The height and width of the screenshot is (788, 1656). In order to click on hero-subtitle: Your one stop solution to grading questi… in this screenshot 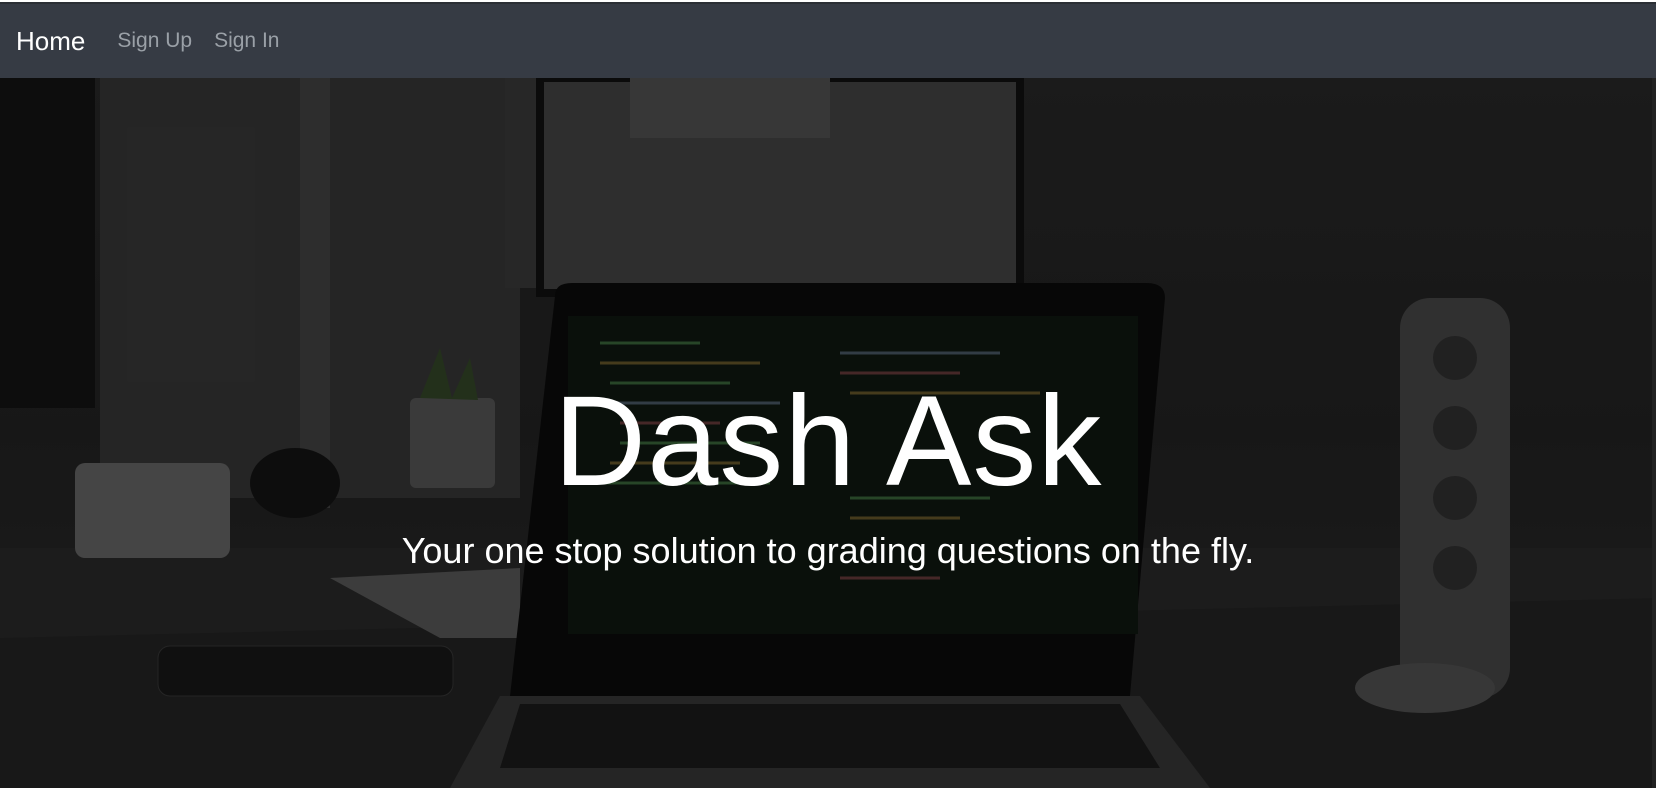, I will do `click(828, 550)`.